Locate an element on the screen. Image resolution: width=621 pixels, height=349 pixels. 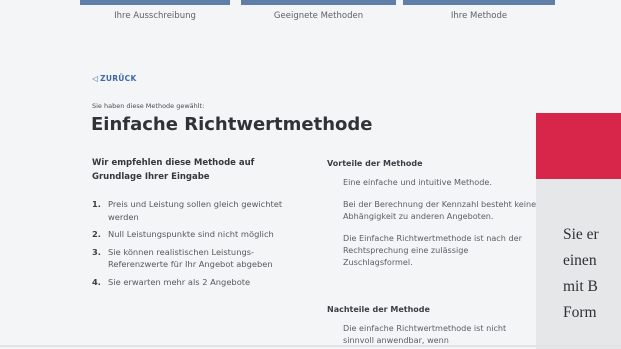
list-text: Null Leistungspunkte sind nicht möglich is located at coordinates (191, 234).